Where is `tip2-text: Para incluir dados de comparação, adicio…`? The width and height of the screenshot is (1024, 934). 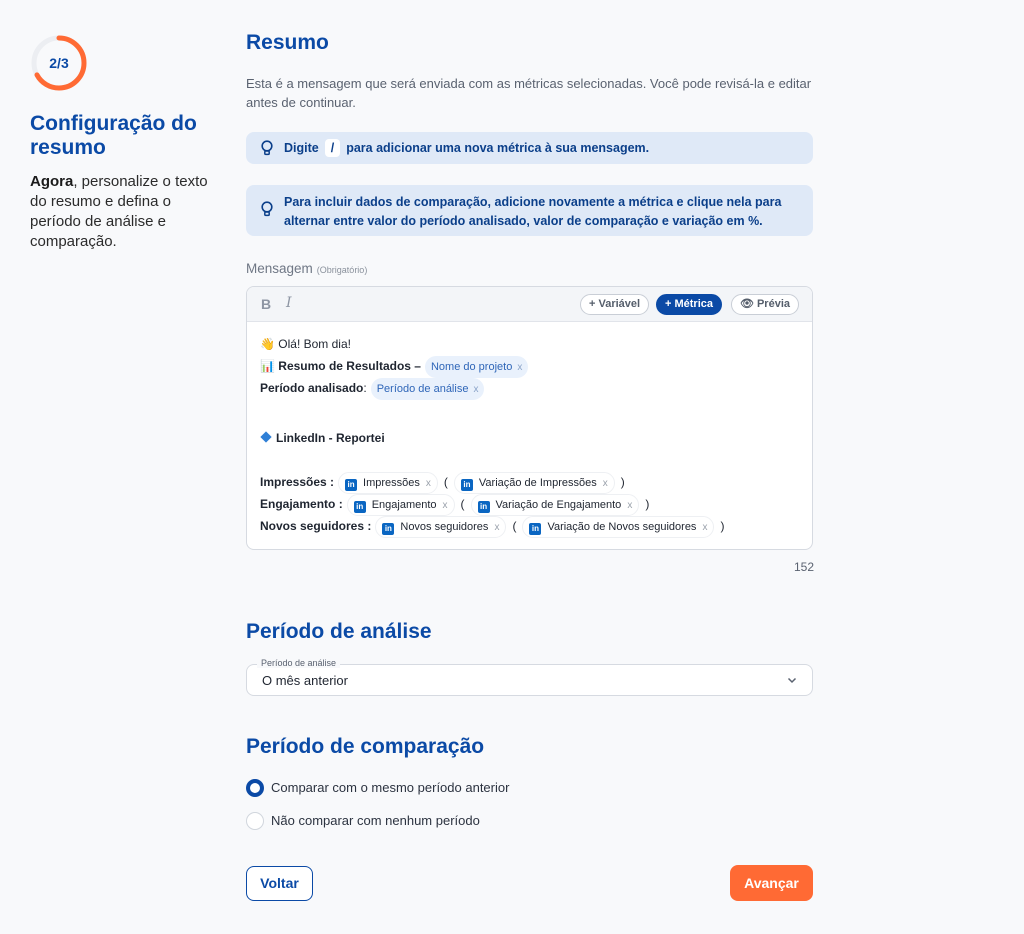 tip2-text: Para incluir dados de comparação, adicio… is located at coordinates (533, 211).